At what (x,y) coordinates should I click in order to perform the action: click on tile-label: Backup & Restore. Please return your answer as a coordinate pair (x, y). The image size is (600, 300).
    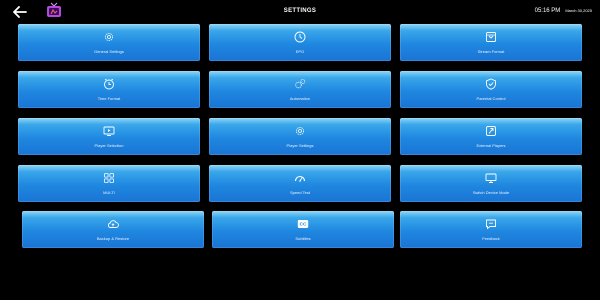
    Looking at the image, I should click on (113, 238).